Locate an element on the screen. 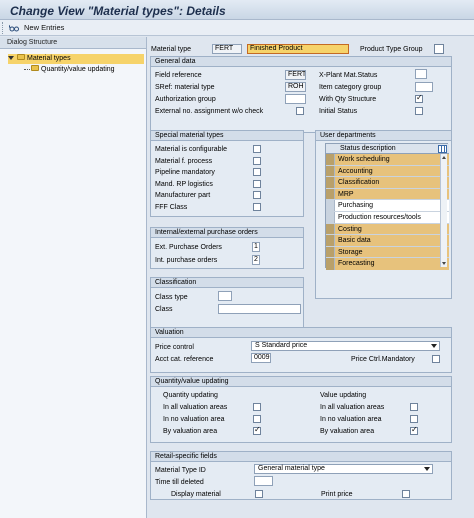  table-row: MRP is located at coordinates (387, 194).